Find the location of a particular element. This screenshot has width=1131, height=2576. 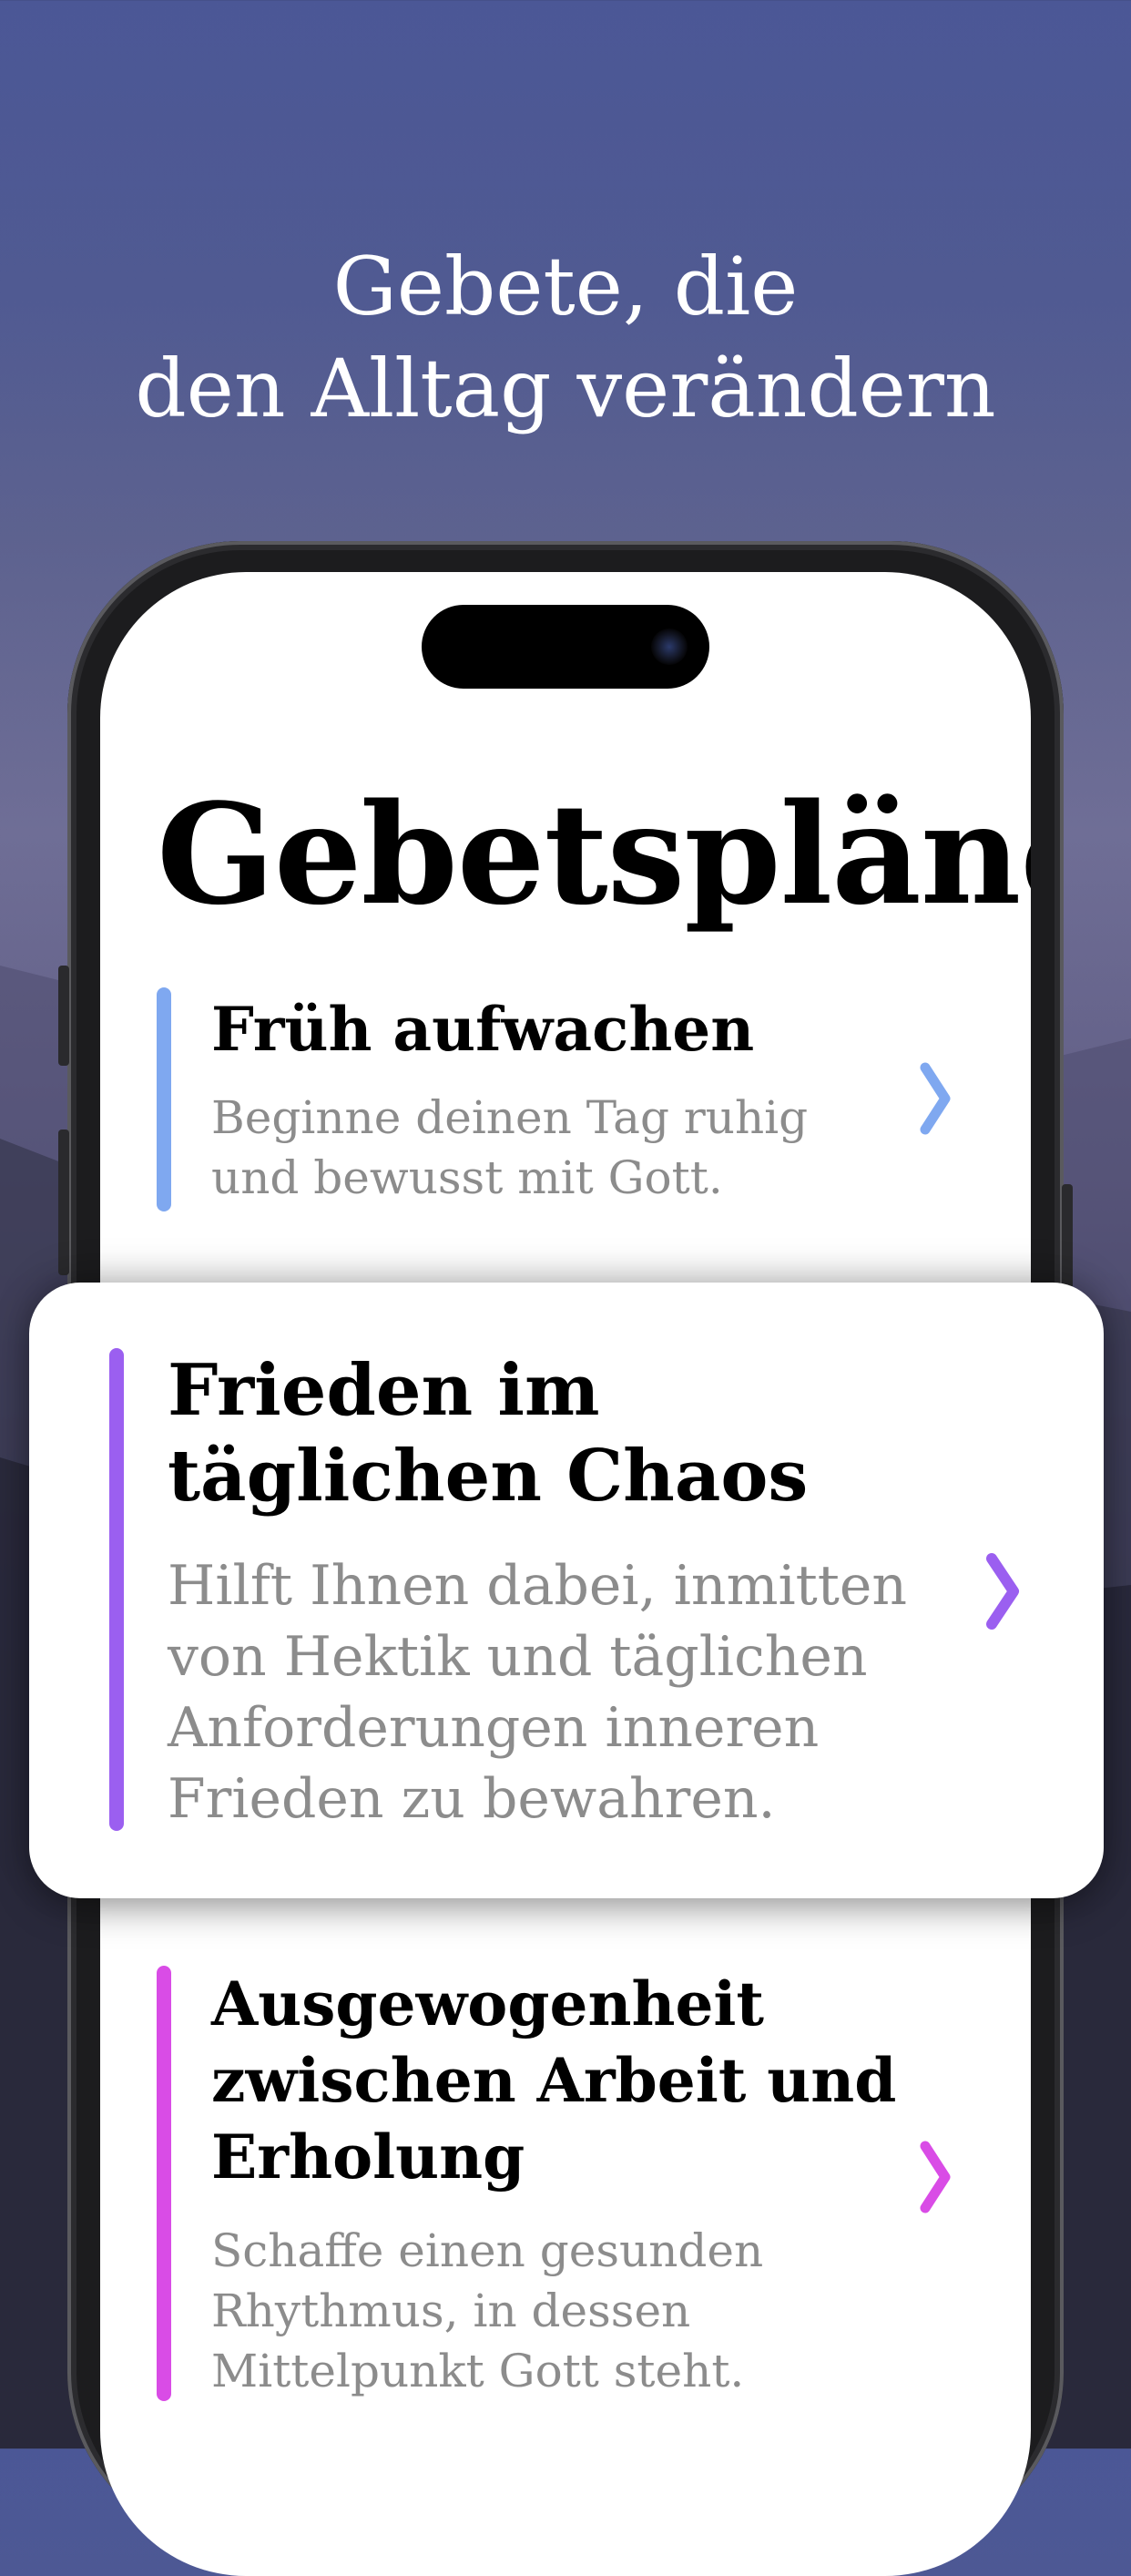

camera-icon is located at coordinates (670, 647).